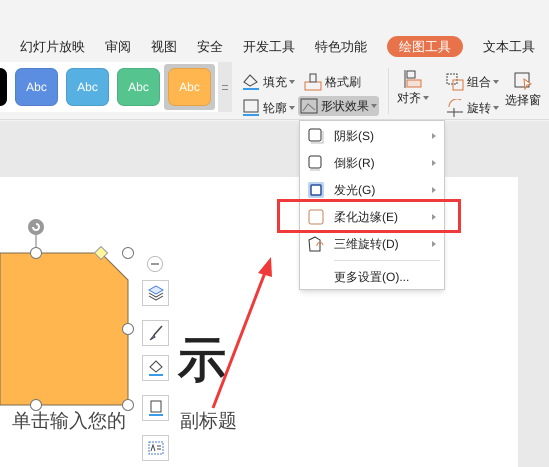  What do you see at coordinates (202, 361) in the screenshot?
I see `slide-title: 示` at bounding box center [202, 361].